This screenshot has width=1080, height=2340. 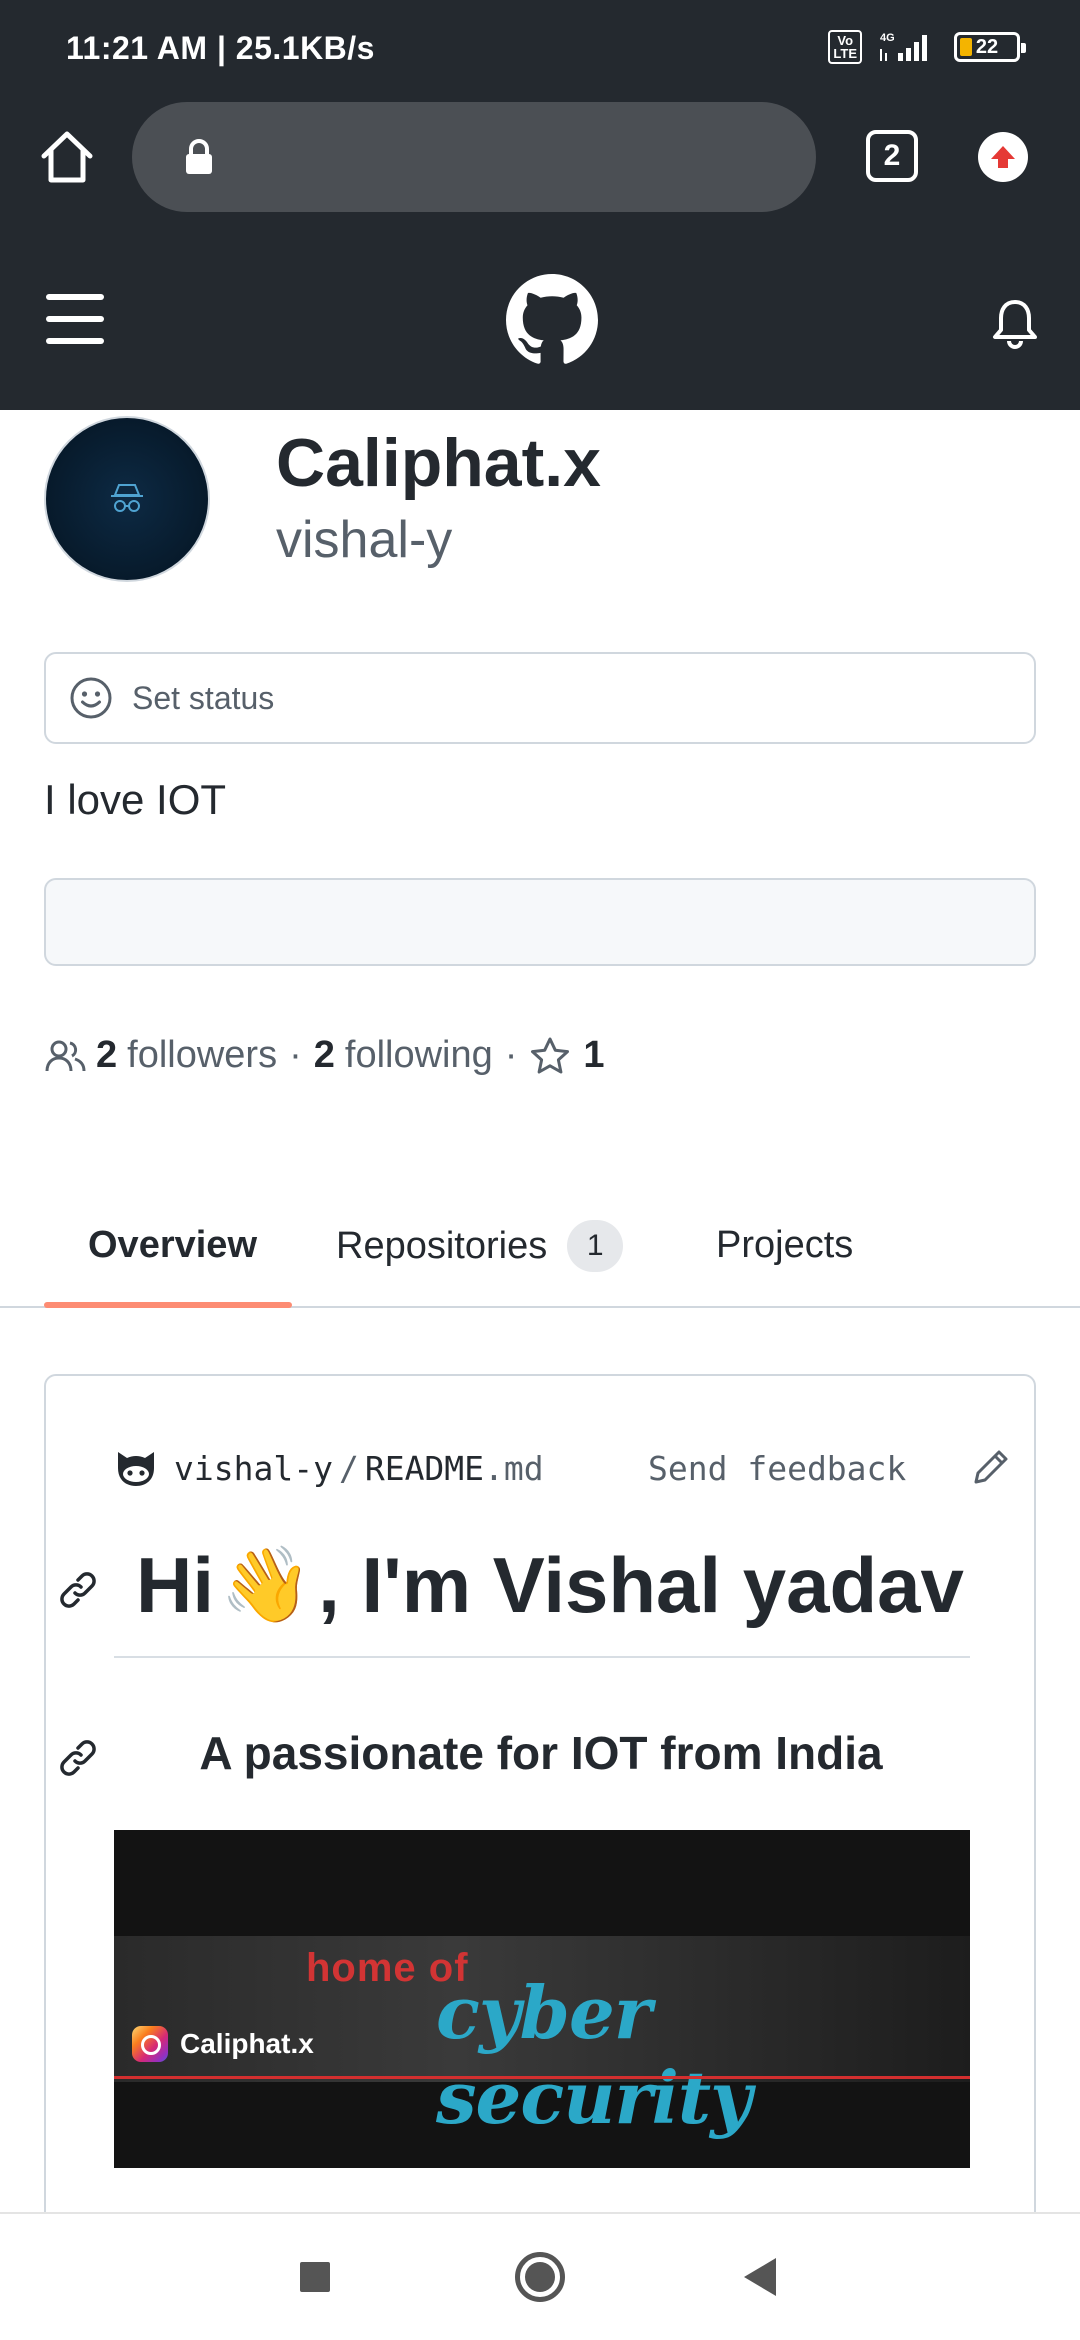 What do you see at coordinates (903, 46) in the screenshot?
I see `signal-icon: 4G` at bounding box center [903, 46].